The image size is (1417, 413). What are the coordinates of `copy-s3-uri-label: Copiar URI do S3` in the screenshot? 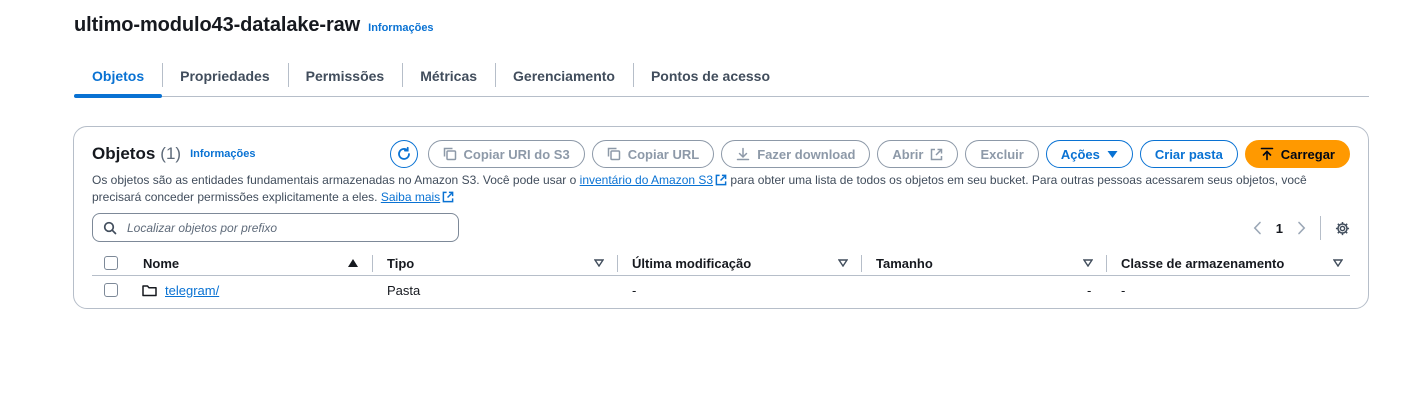 It's located at (516, 154).